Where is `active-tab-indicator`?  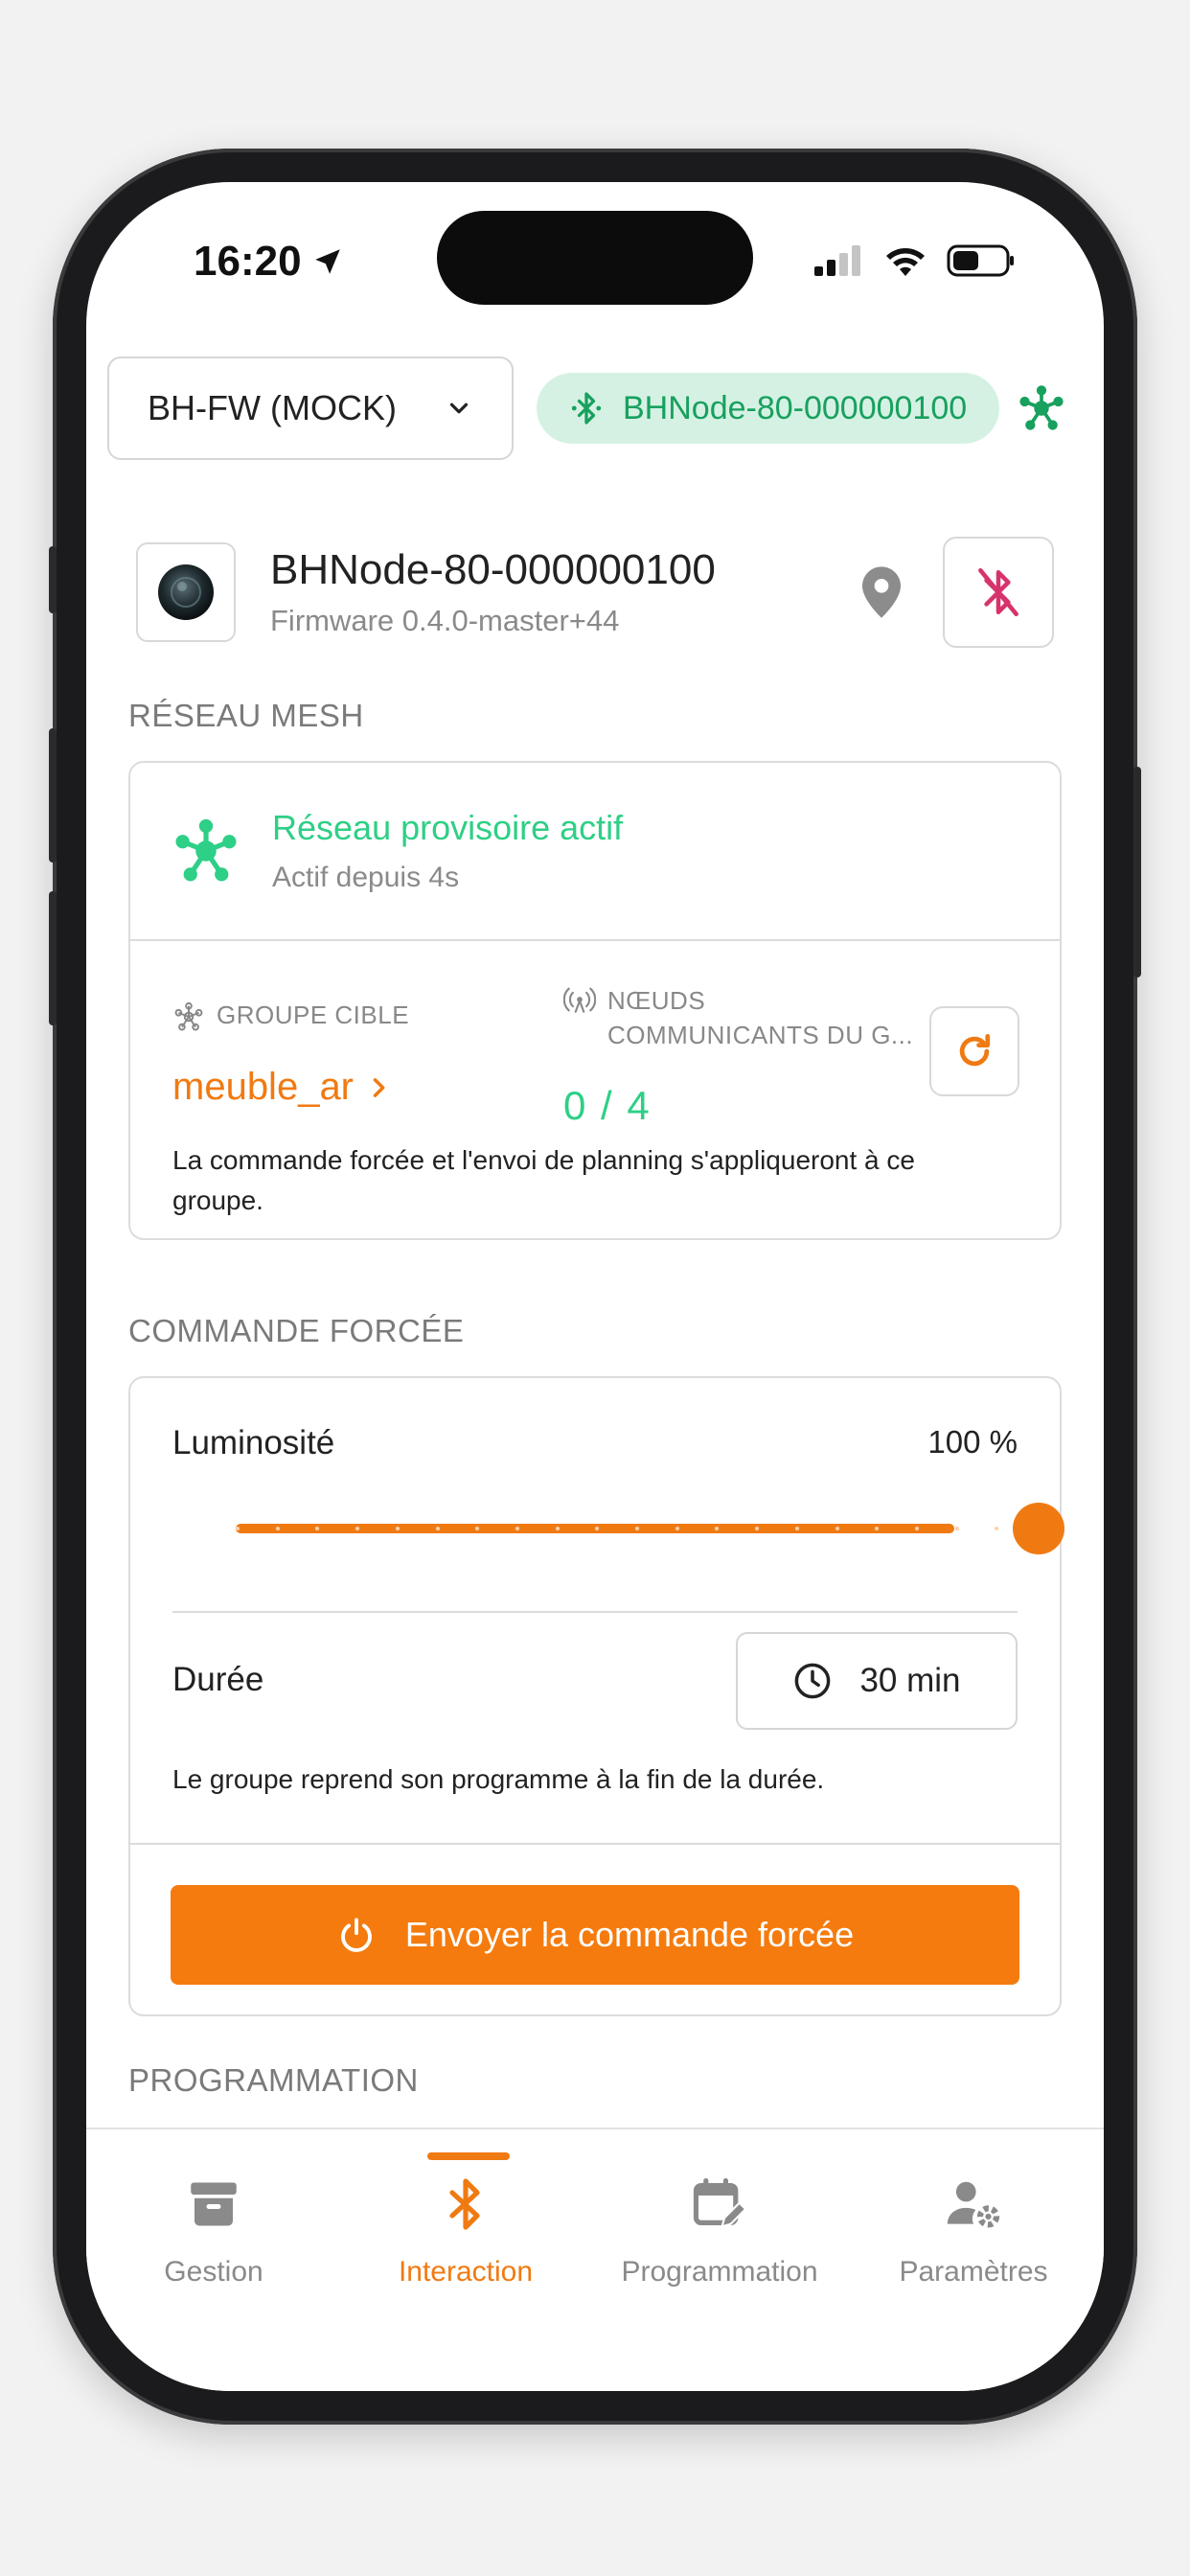 active-tab-indicator is located at coordinates (468, 2156).